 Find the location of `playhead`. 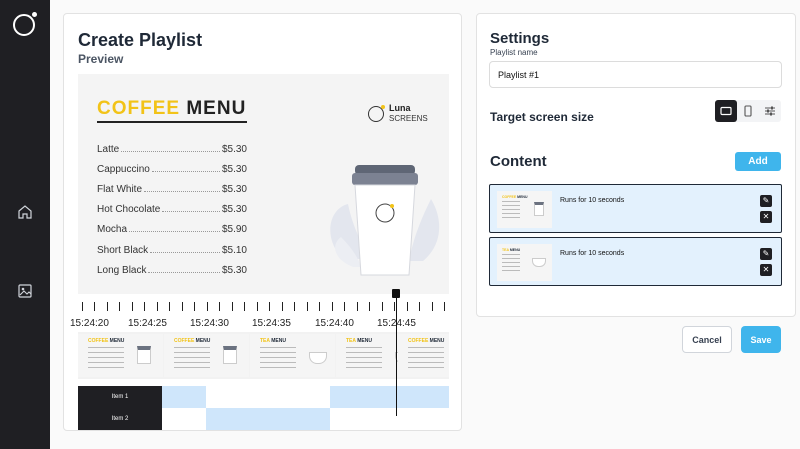

playhead is located at coordinates (396, 352).